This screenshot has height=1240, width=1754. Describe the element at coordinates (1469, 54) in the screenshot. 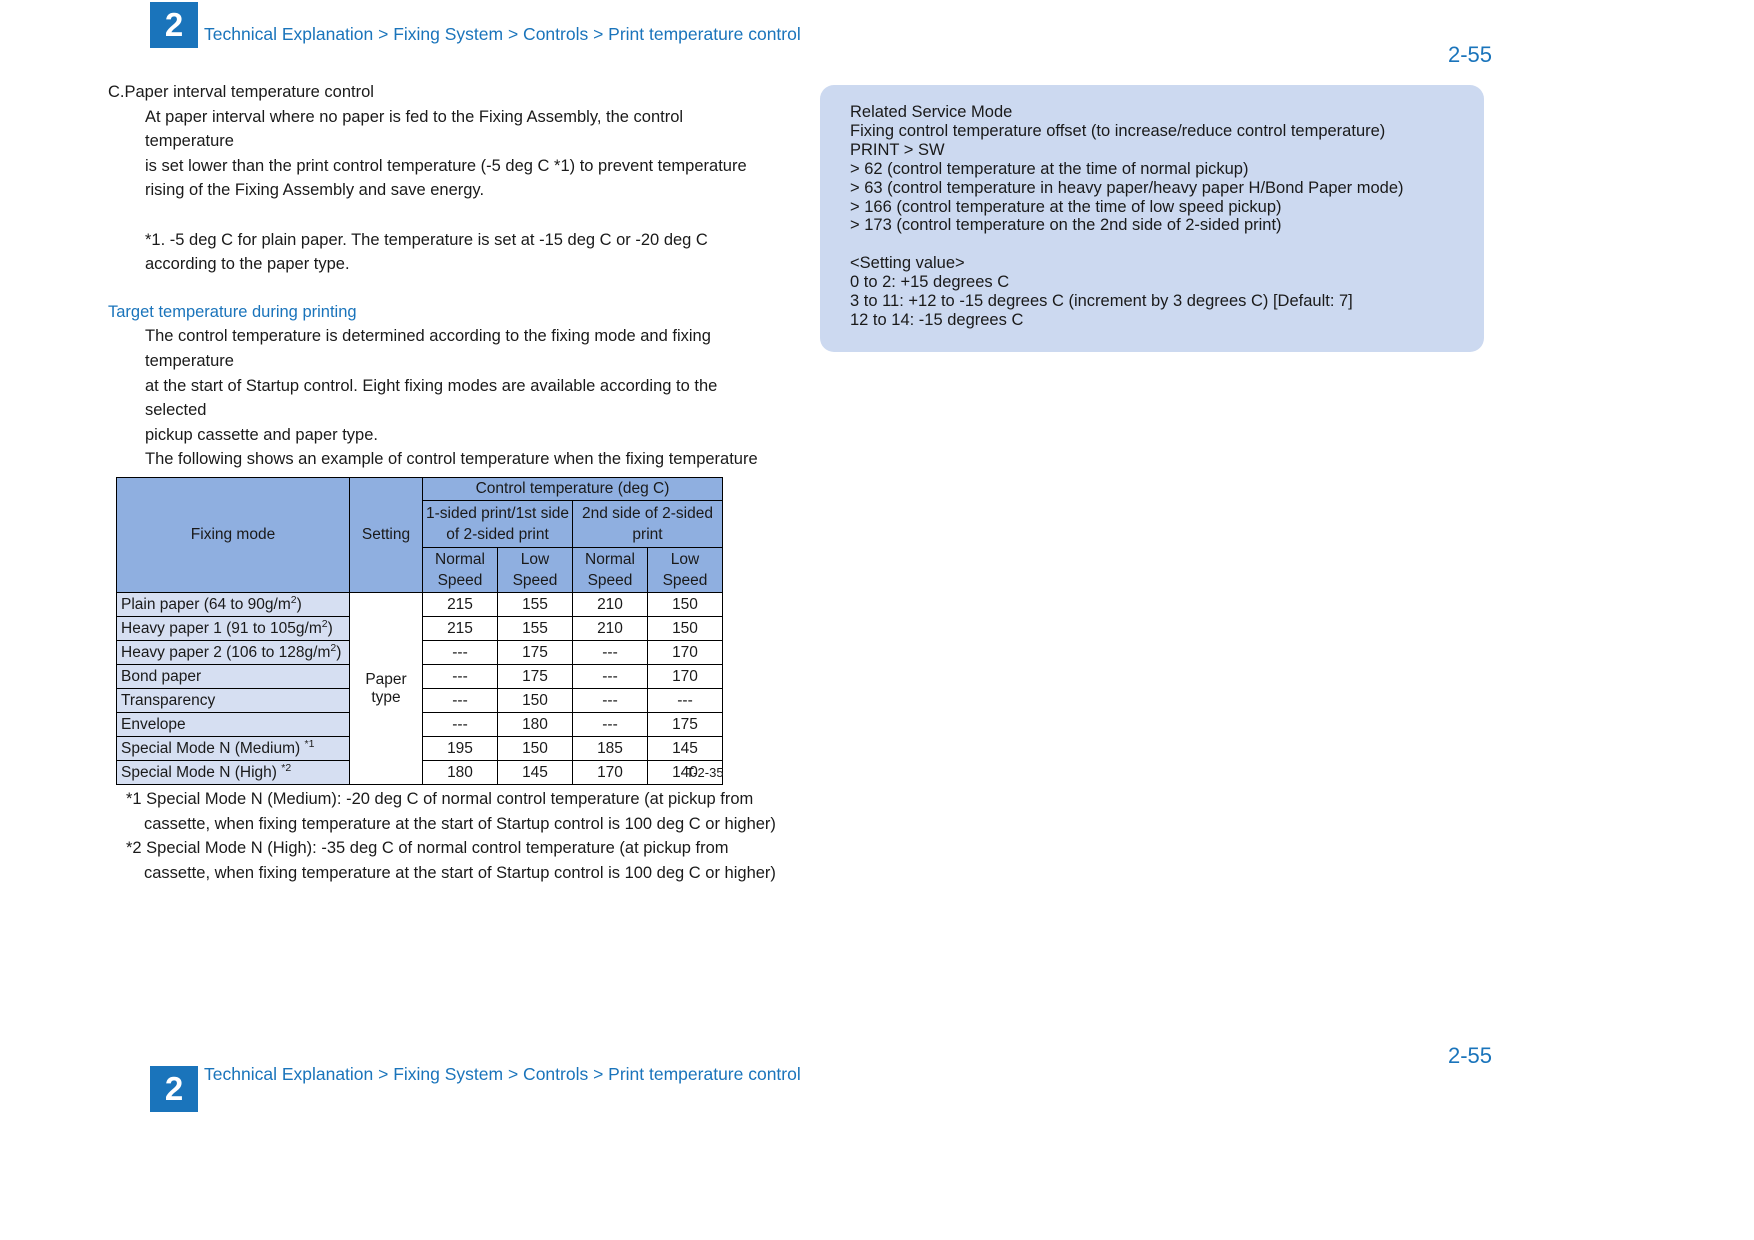

I see `page-number-top: 2-55` at that location.